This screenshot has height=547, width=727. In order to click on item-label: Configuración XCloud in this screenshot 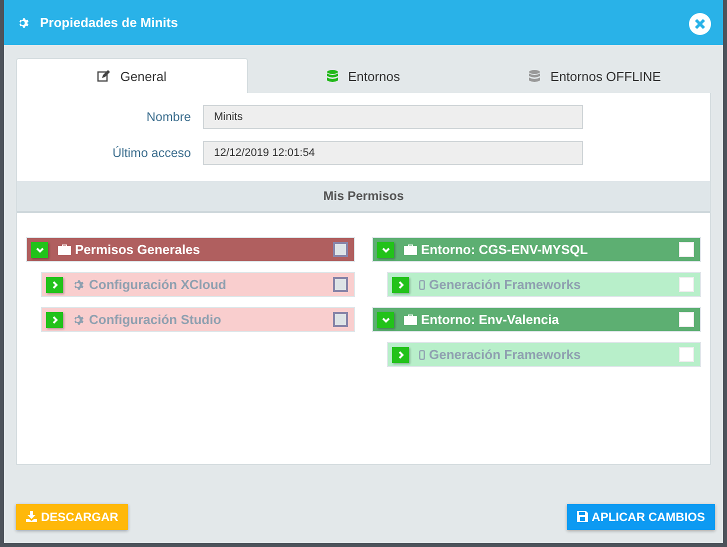, I will do `click(157, 284)`.